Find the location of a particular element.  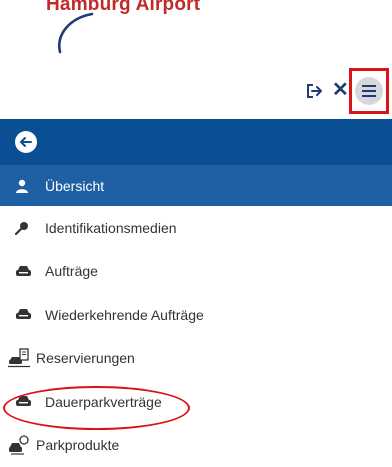

close-icon: ✕ is located at coordinates (339, 90).